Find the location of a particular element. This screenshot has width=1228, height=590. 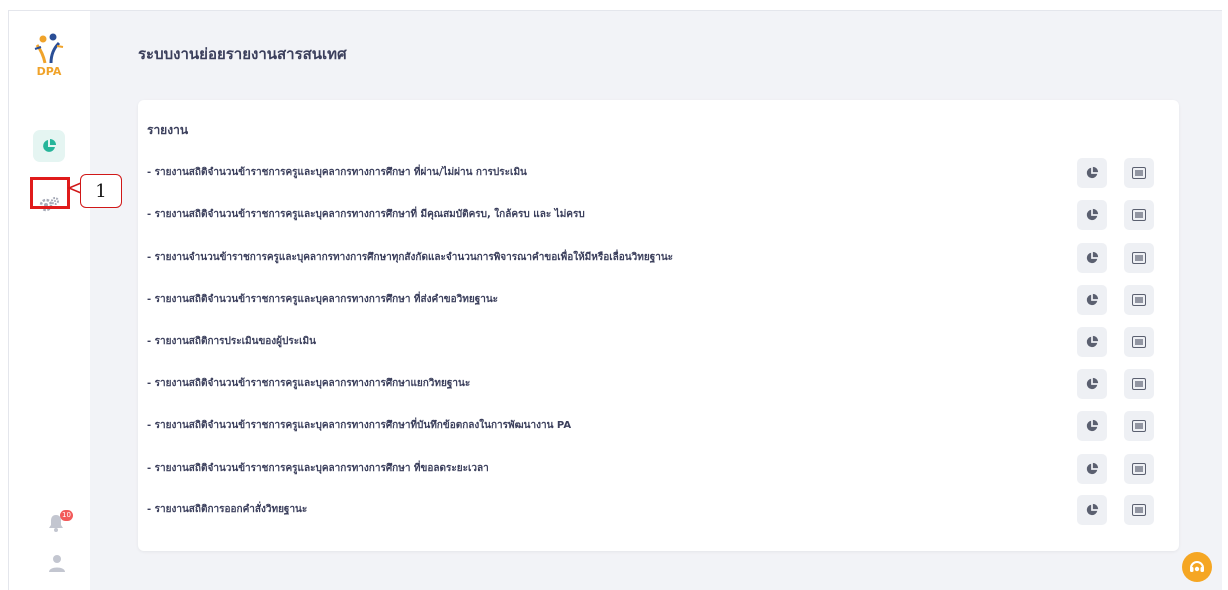

sidebar: DPA 10 is located at coordinates (49, 300).